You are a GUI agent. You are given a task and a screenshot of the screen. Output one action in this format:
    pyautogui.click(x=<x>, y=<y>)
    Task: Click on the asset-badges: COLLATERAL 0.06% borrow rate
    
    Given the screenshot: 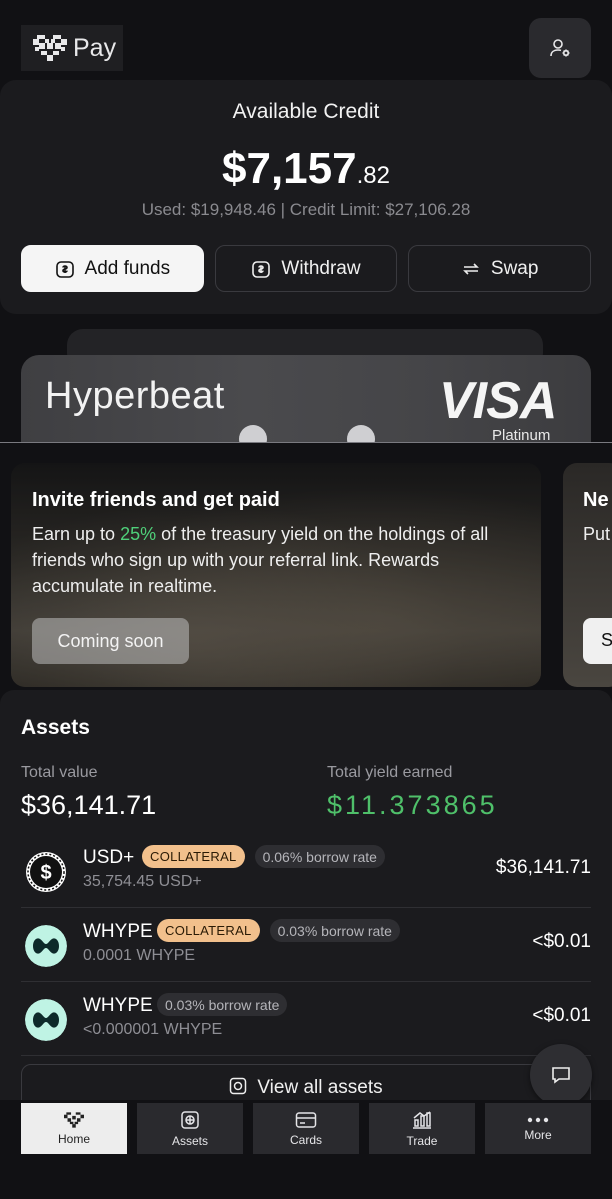 What is the action you would take?
    pyautogui.click(x=263, y=856)
    